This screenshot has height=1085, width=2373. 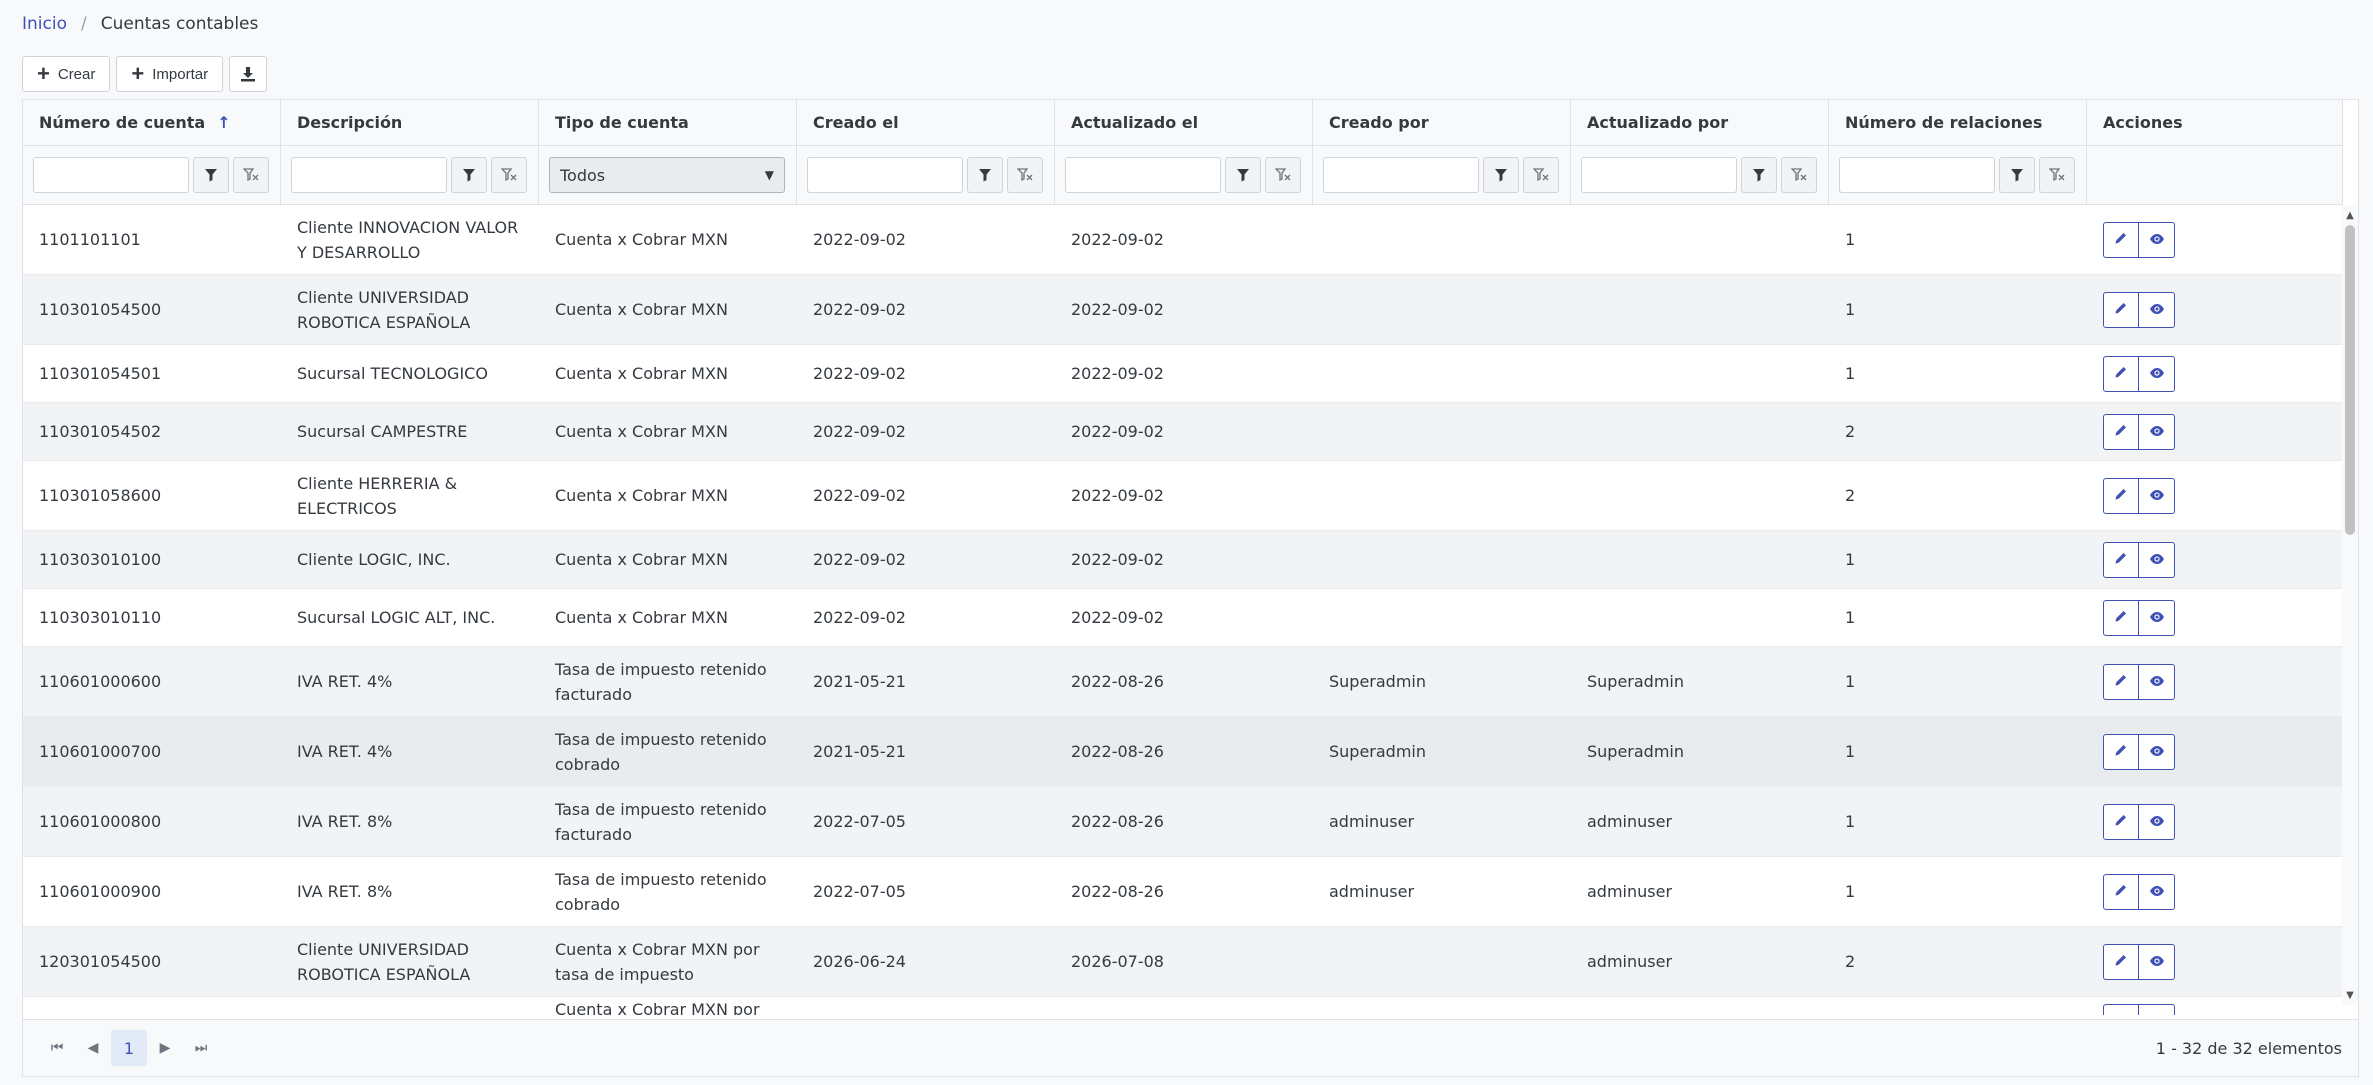 What do you see at coordinates (668, 122) in the screenshot?
I see `column-header-account-type: Tipo de cuenta` at bounding box center [668, 122].